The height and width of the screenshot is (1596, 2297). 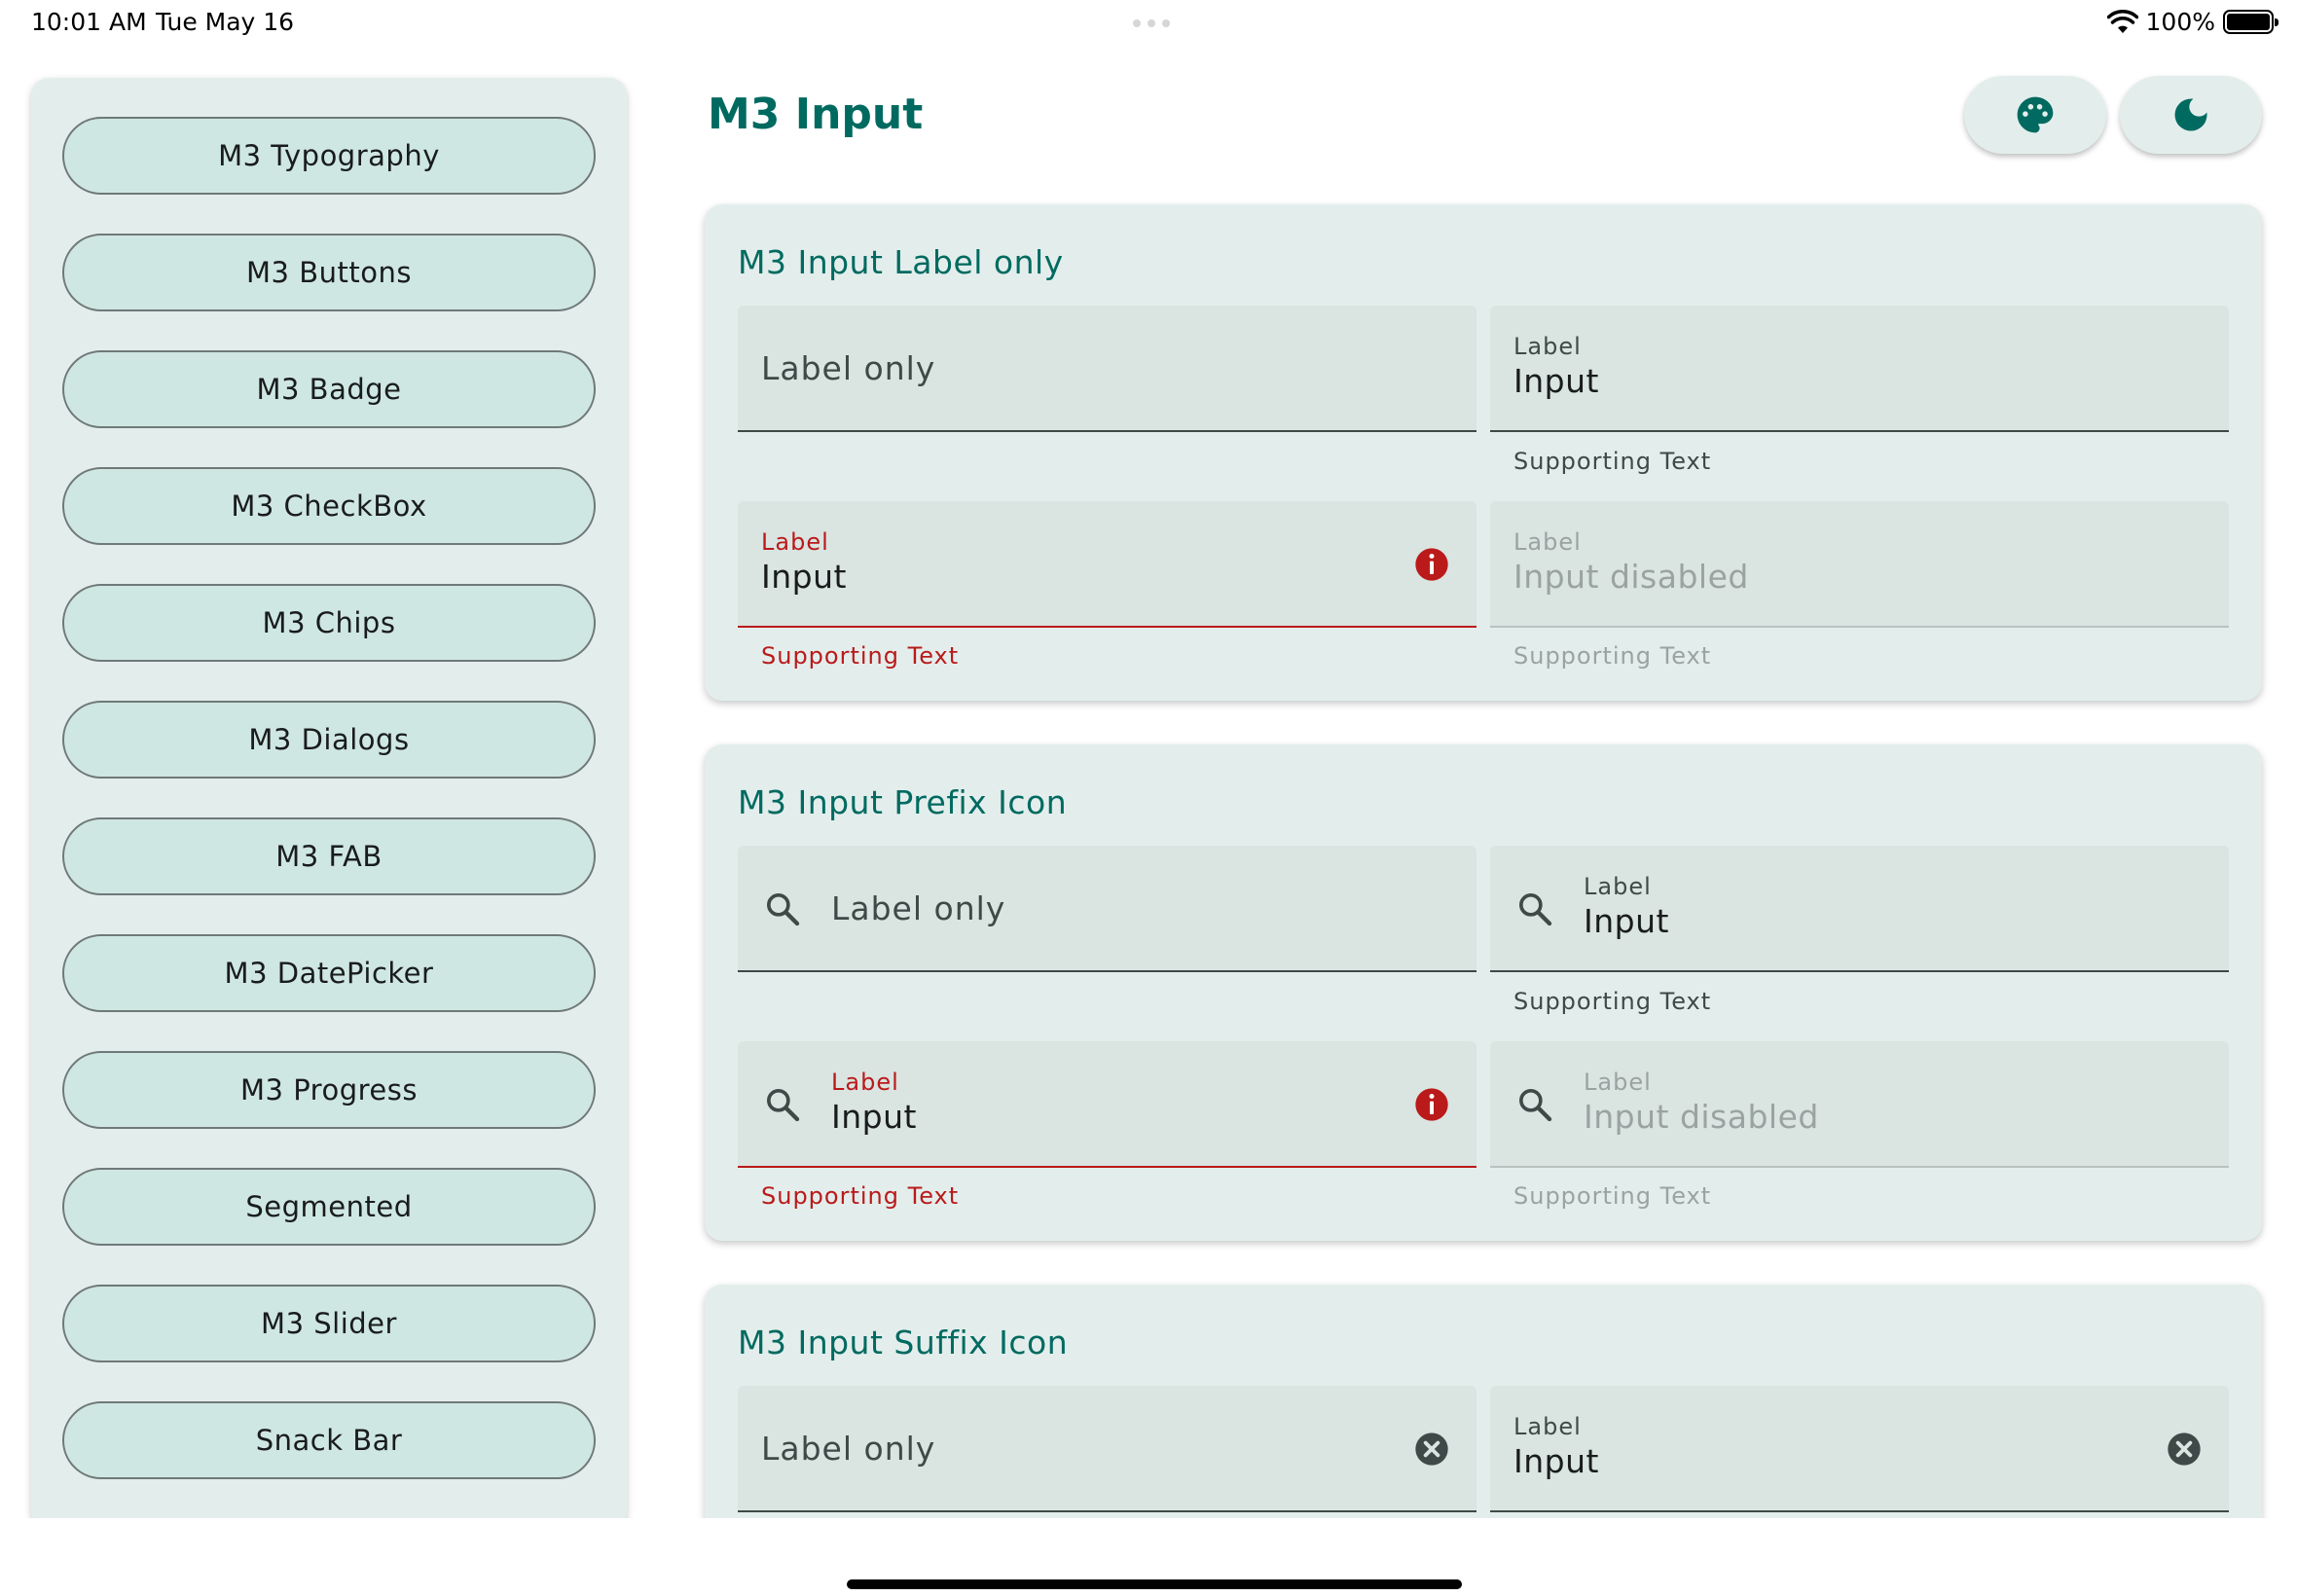 What do you see at coordinates (329, 740) in the screenshot?
I see `sidebar-item-dialogs: M3 Dialogs` at bounding box center [329, 740].